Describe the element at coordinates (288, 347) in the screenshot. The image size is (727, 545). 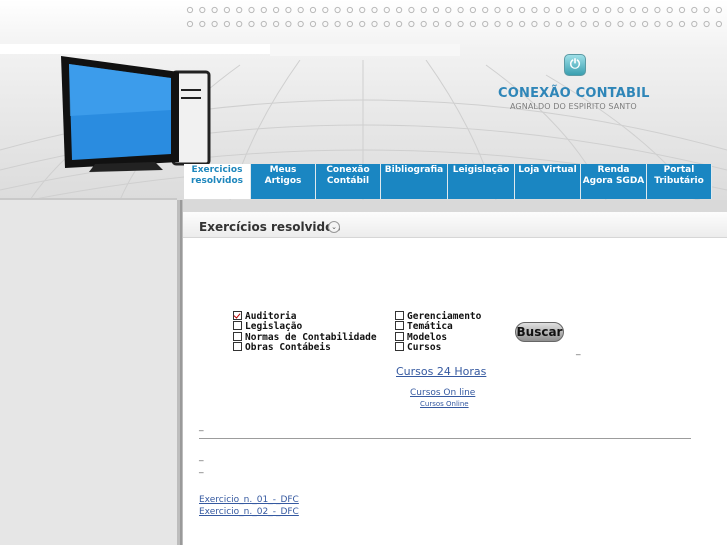
I see `checkbox-label: Obras Contábeis` at that location.